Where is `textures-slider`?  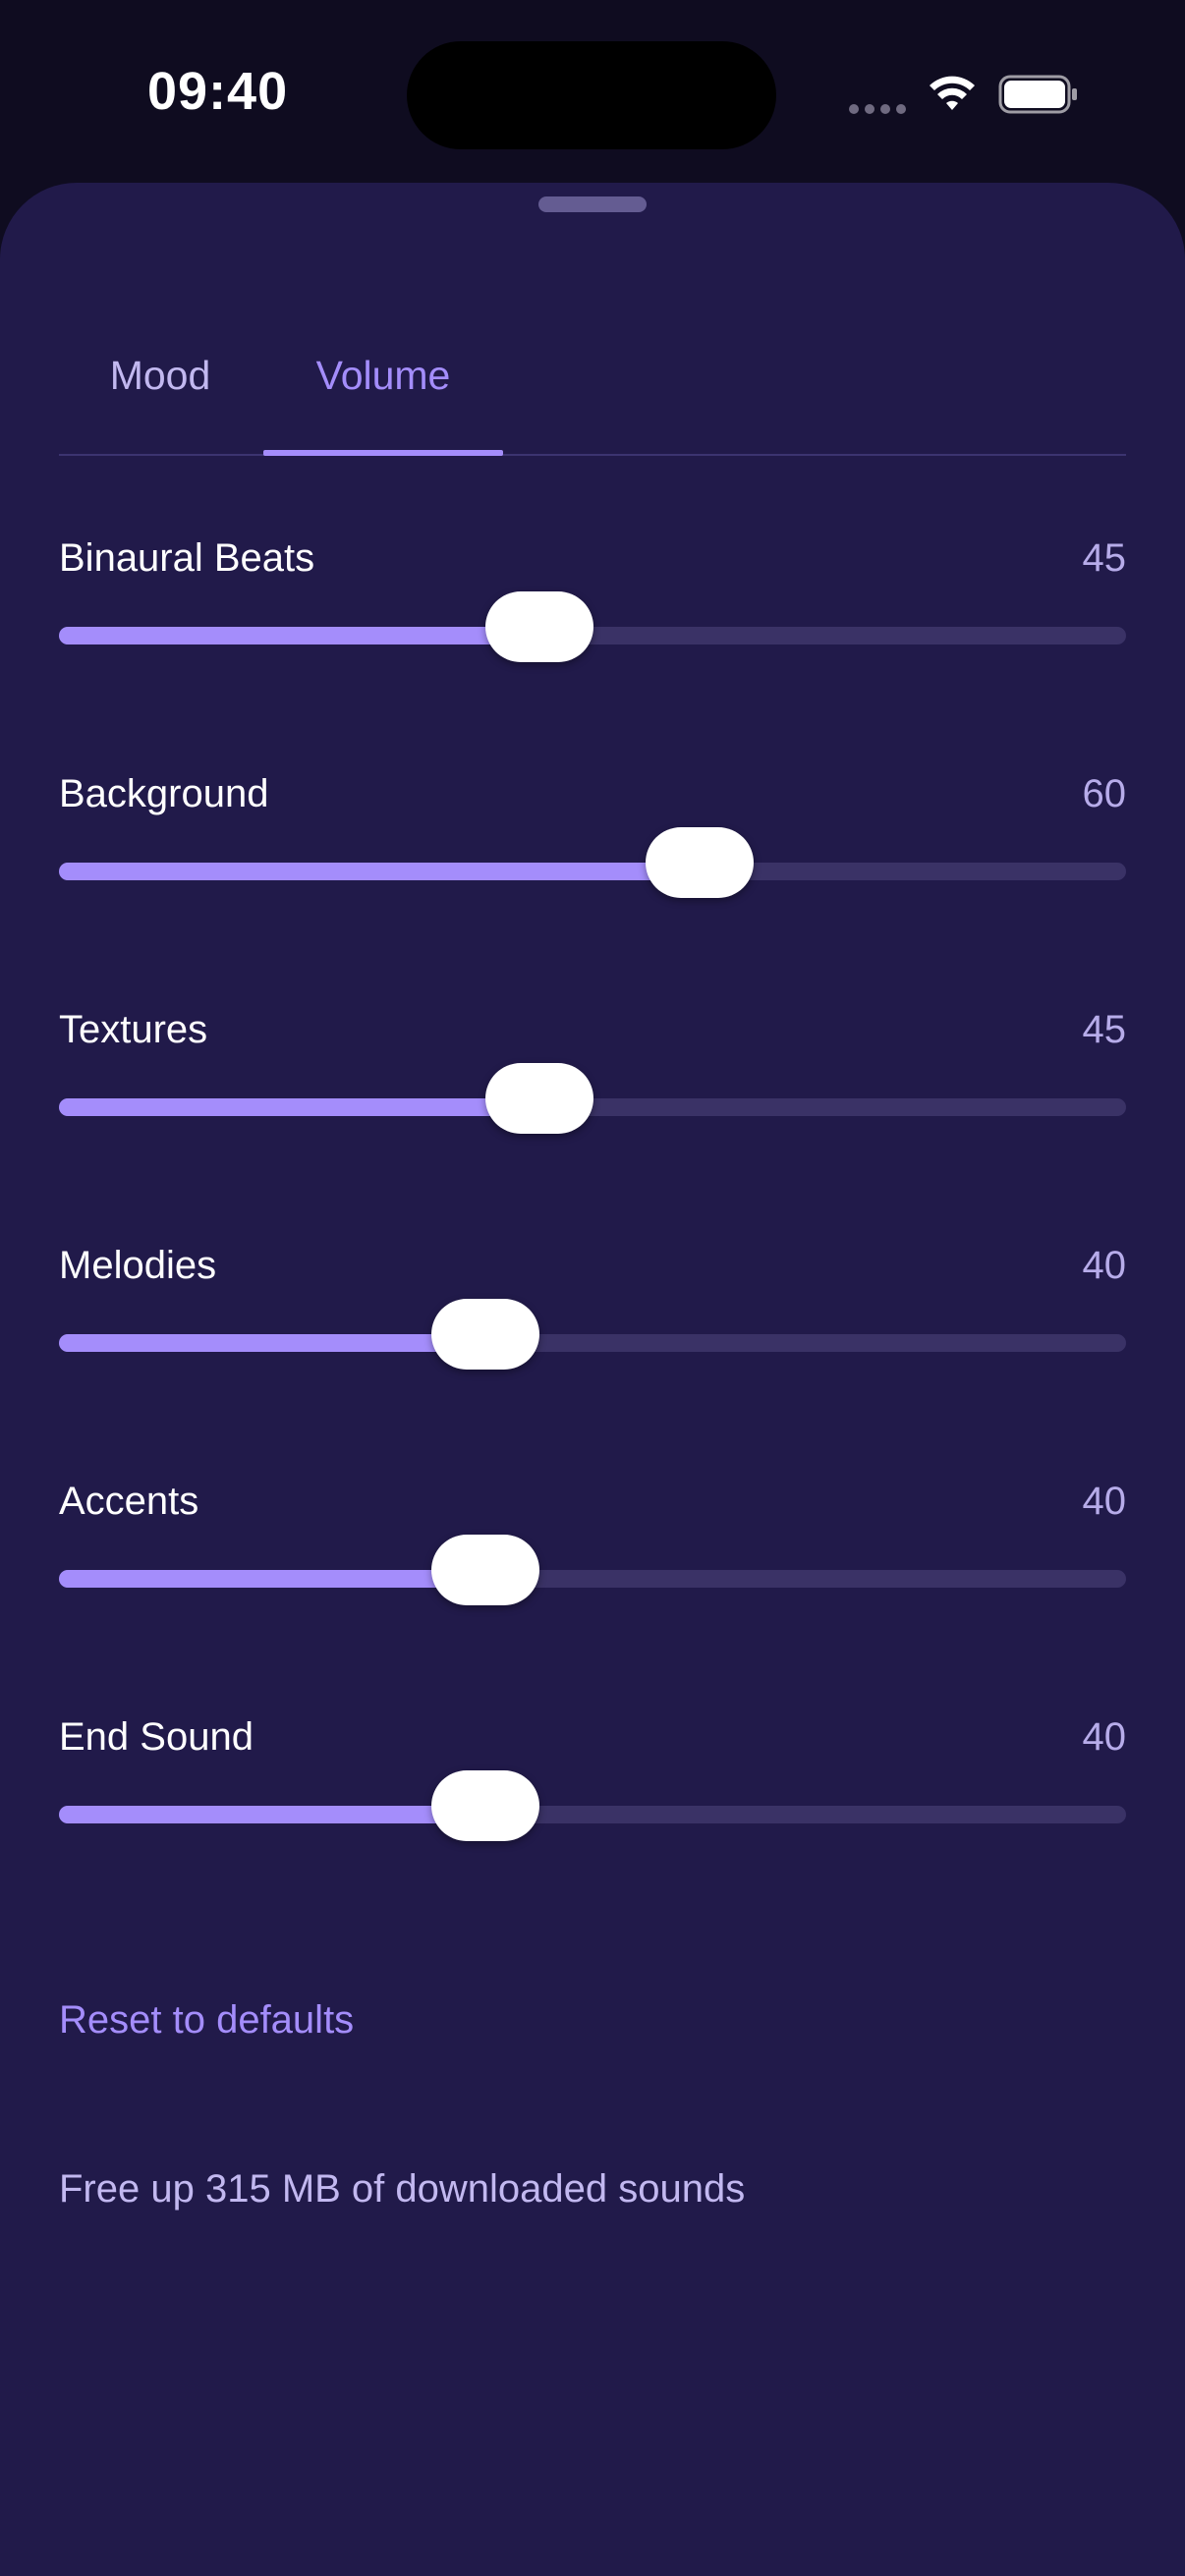 textures-slider is located at coordinates (592, 1098).